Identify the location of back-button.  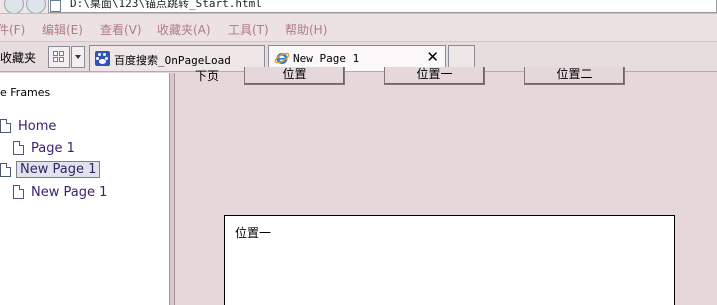
(14, 6).